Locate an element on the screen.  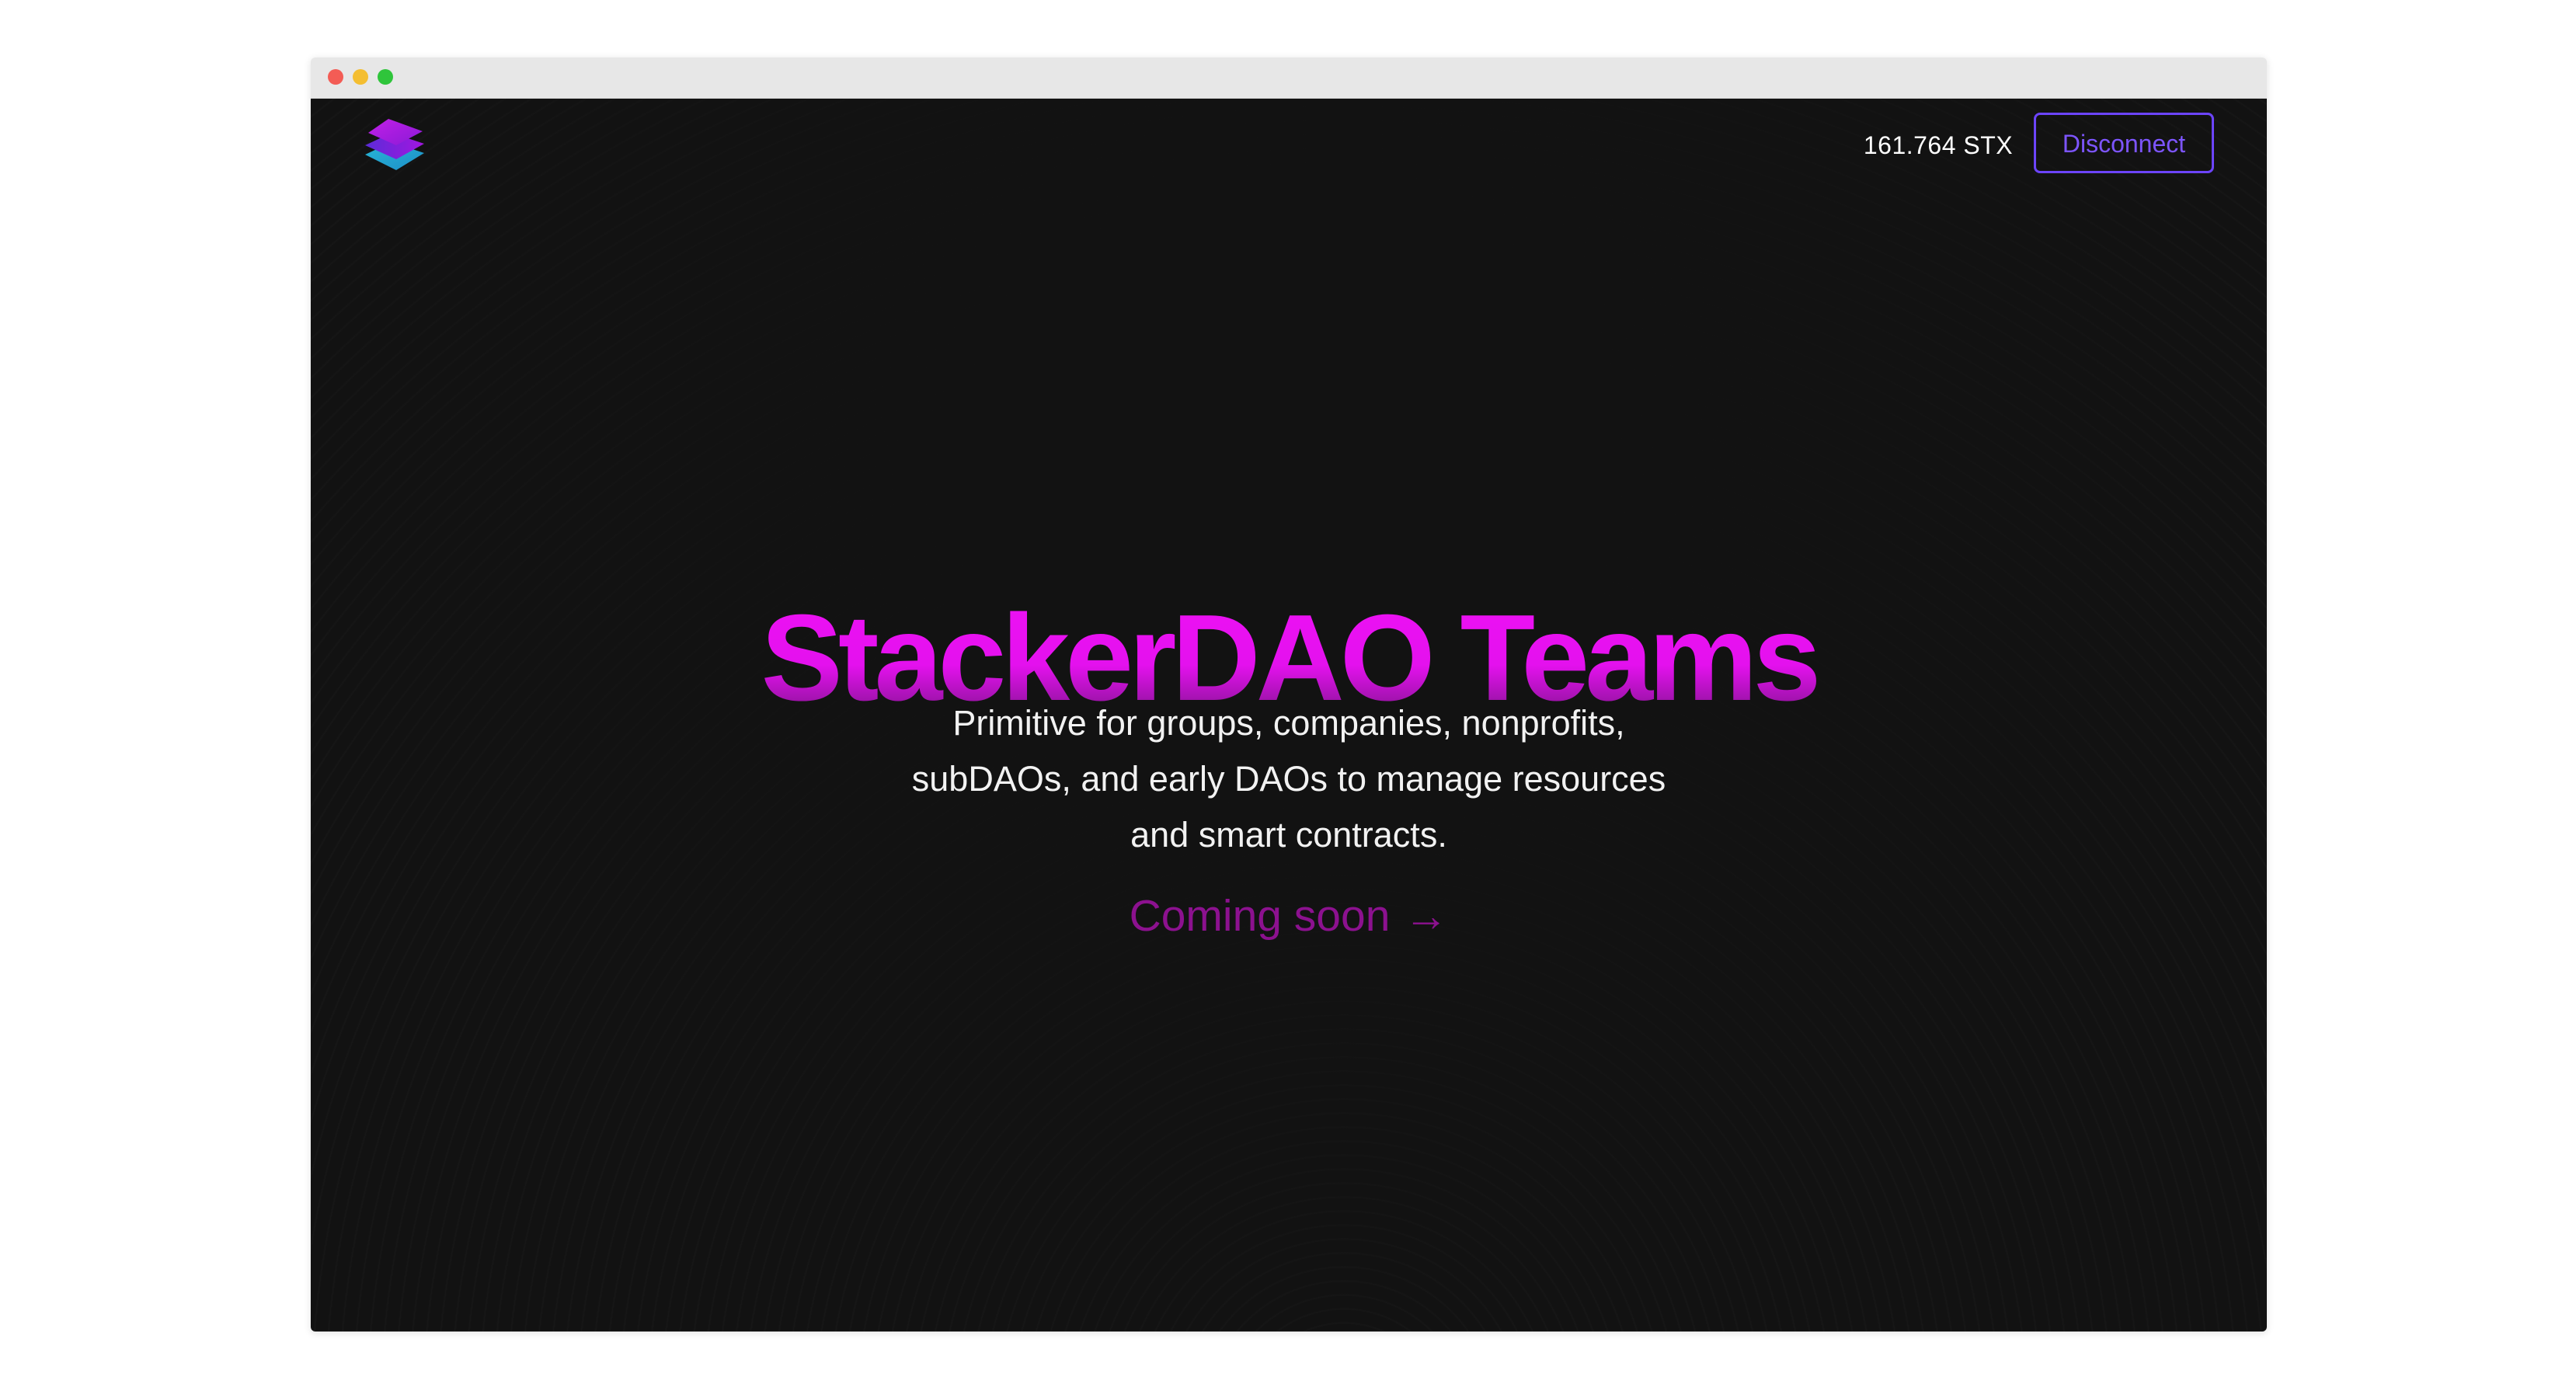
coming-soon-link: Coming soon → is located at coordinates (1289, 916).